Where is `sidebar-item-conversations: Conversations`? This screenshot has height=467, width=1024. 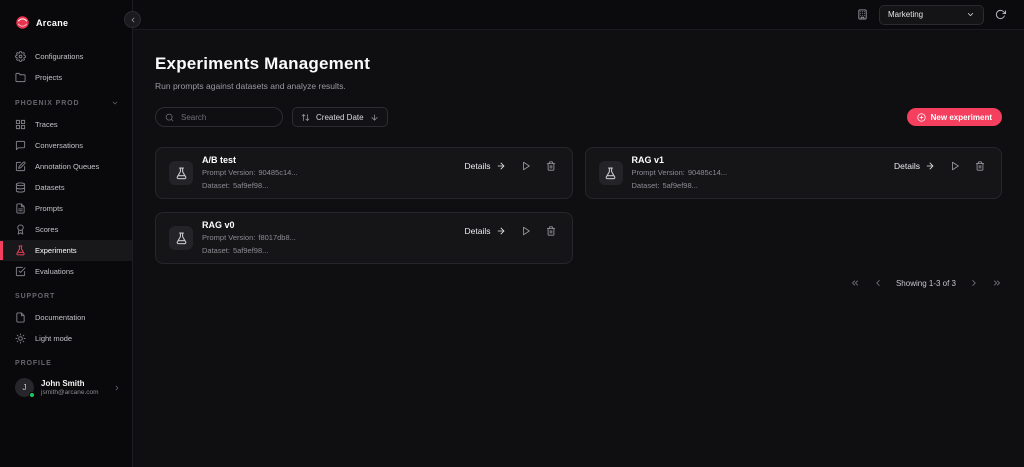 sidebar-item-conversations: Conversations is located at coordinates (66, 145).